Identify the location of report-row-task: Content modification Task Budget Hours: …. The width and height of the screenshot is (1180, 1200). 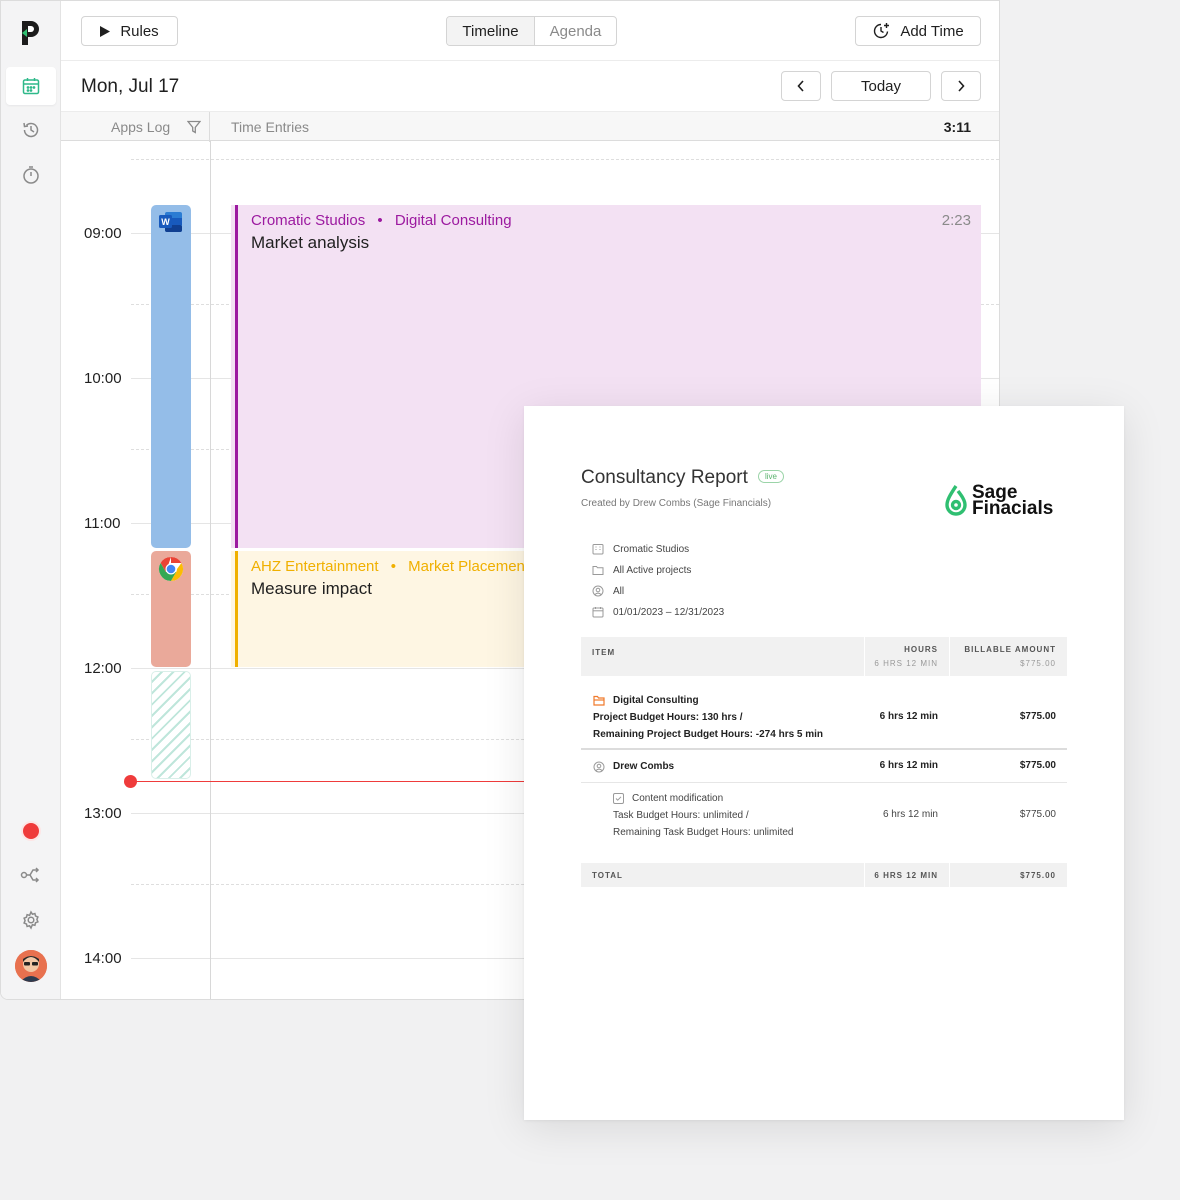
(824, 817).